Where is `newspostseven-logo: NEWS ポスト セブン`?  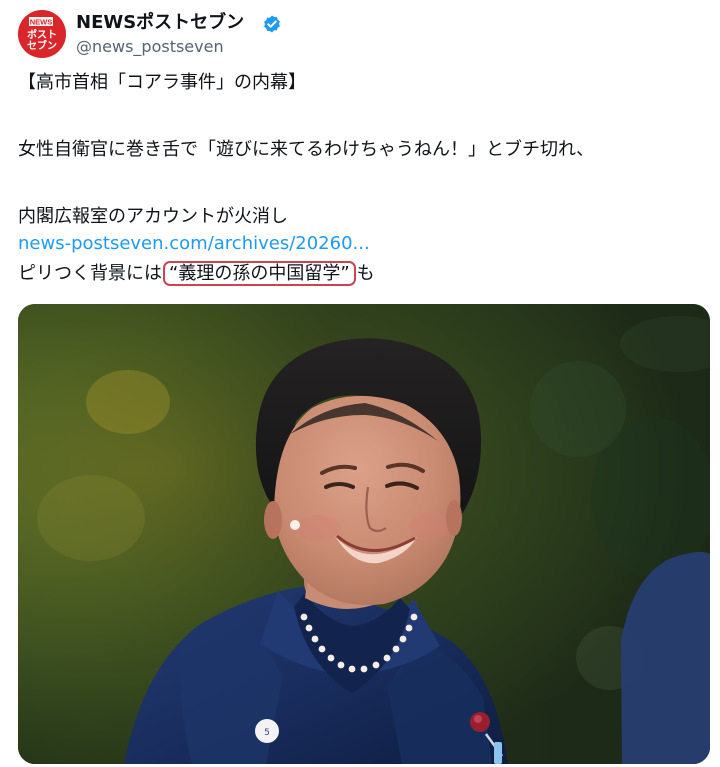
newspostseven-logo: NEWS ポスト セブン is located at coordinates (42, 34).